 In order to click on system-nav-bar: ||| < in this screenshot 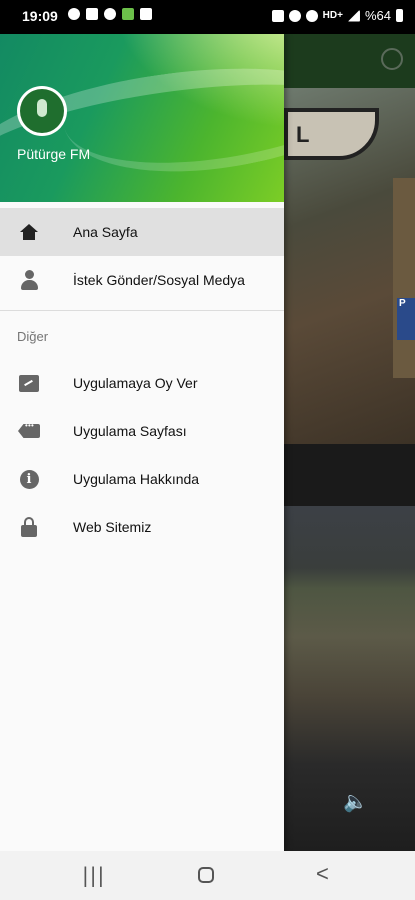, I will do `click(207, 875)`.